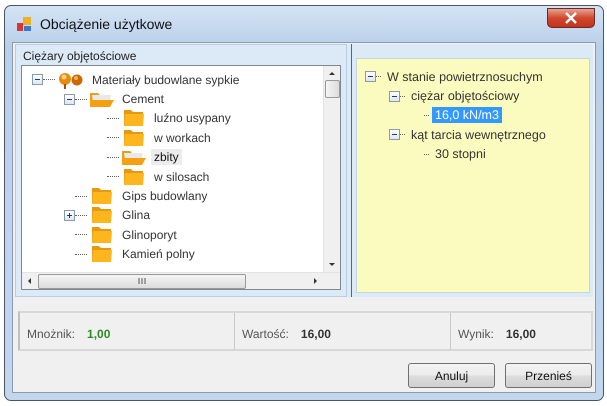  Describe the element at coordinates (51, 334) in the screenshot. I see `summary-label: Mnożnik:` at that location.